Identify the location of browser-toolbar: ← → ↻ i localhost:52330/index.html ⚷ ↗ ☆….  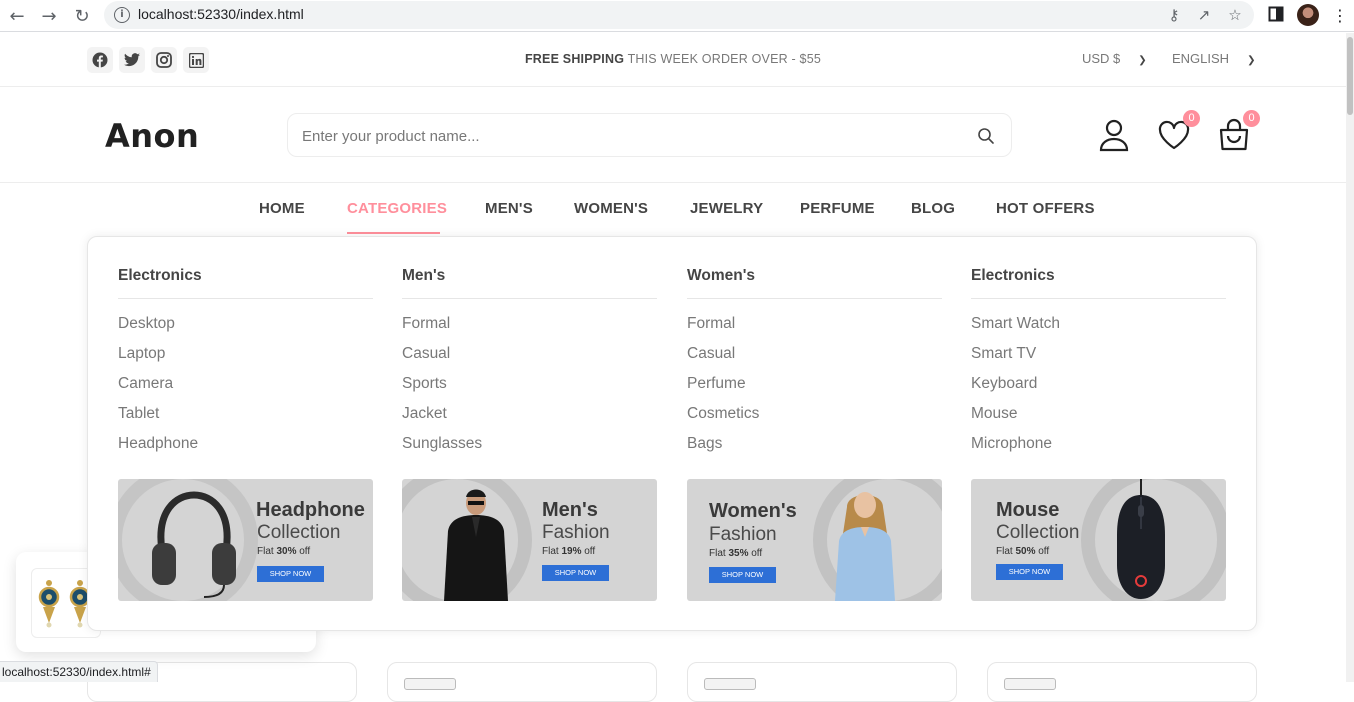
(677, 16).